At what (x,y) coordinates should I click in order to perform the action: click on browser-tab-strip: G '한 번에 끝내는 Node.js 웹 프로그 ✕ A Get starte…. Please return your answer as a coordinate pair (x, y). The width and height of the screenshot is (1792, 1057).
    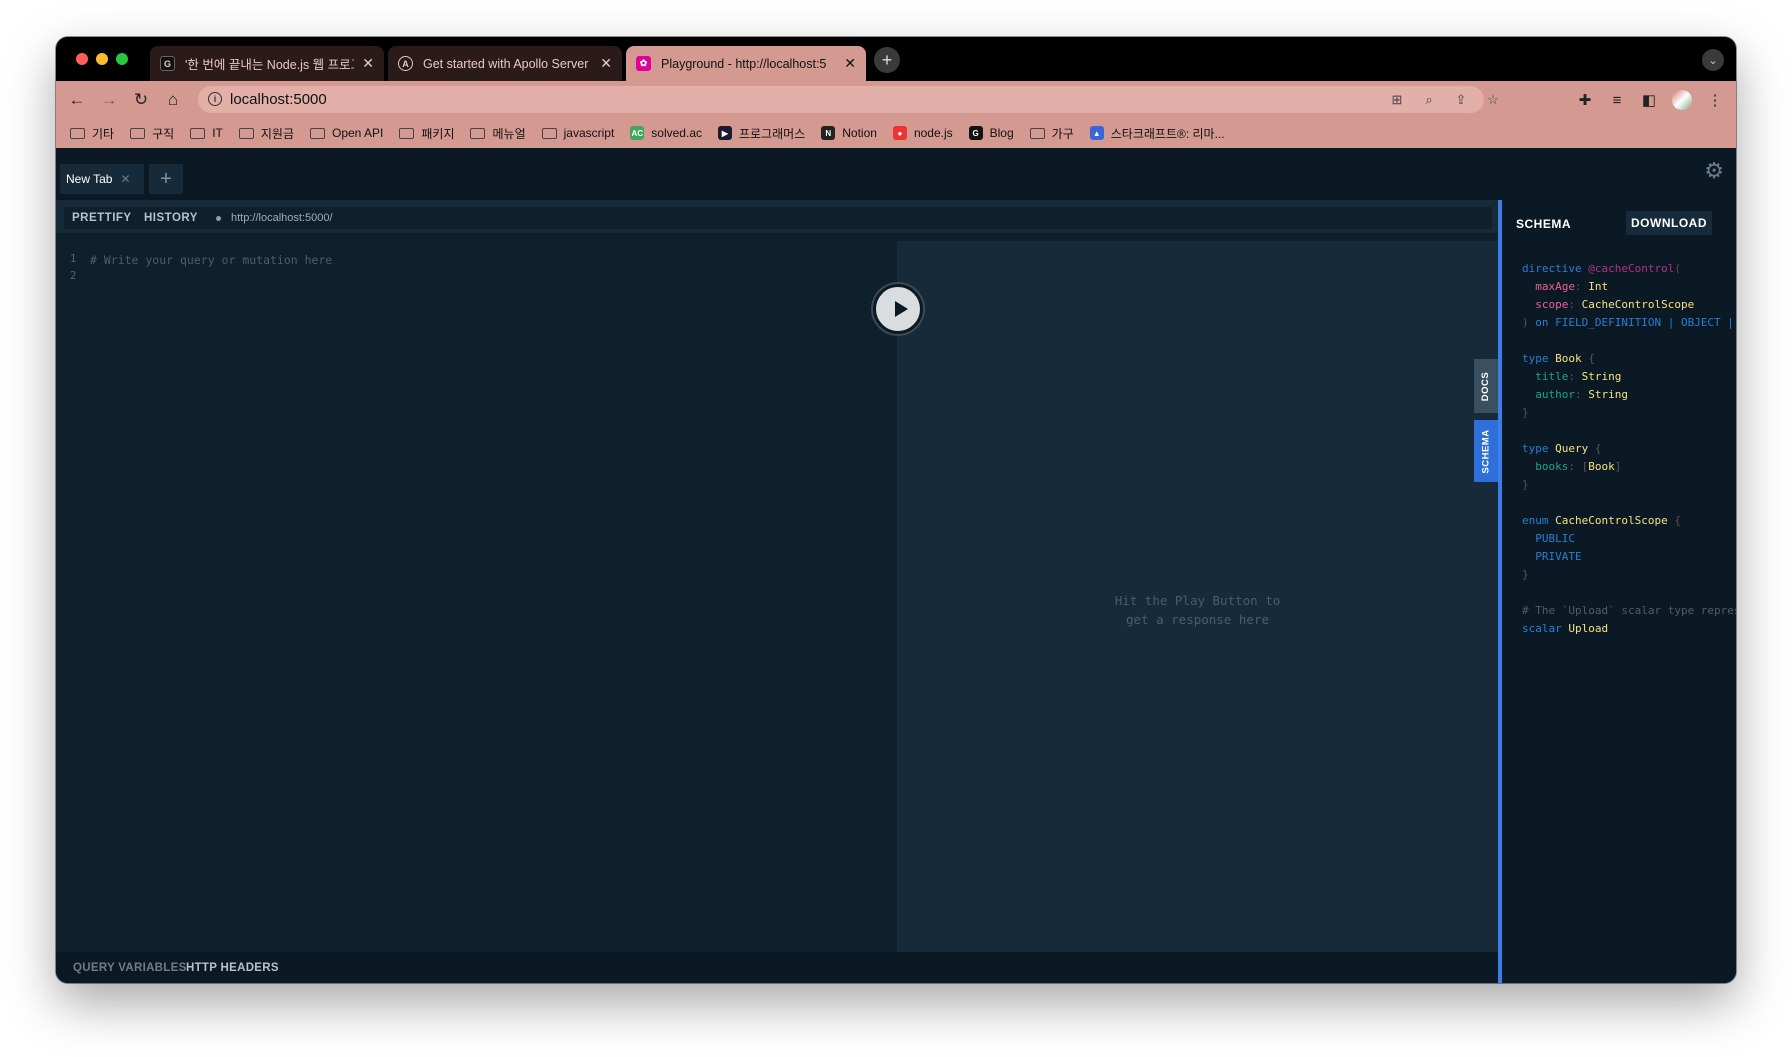
    Looking at the image, I should click on (896, 59).